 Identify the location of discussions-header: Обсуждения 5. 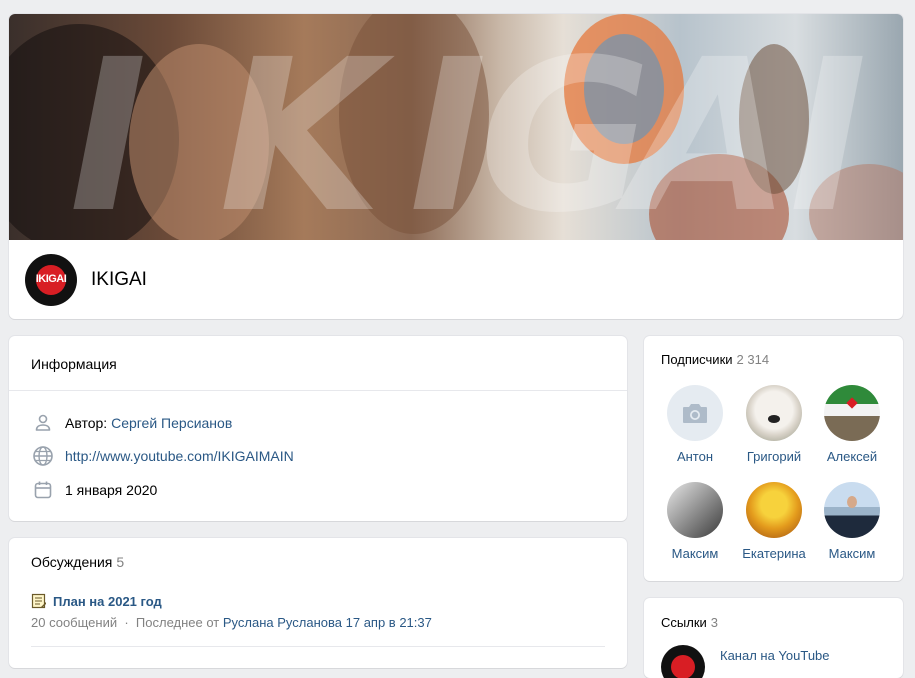
(77, 562).